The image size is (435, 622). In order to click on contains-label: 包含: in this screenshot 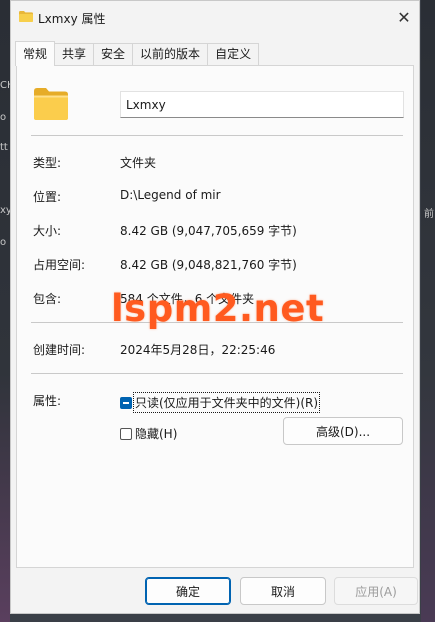, I will do `click(47, 299)`.